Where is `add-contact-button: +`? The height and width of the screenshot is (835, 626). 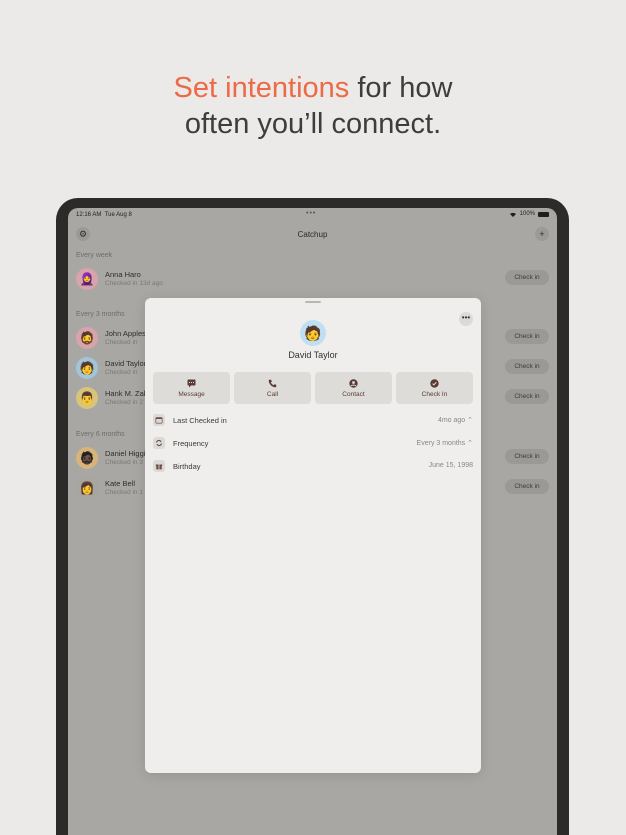 add-contact-button: + is located at coordinates (542, 234).